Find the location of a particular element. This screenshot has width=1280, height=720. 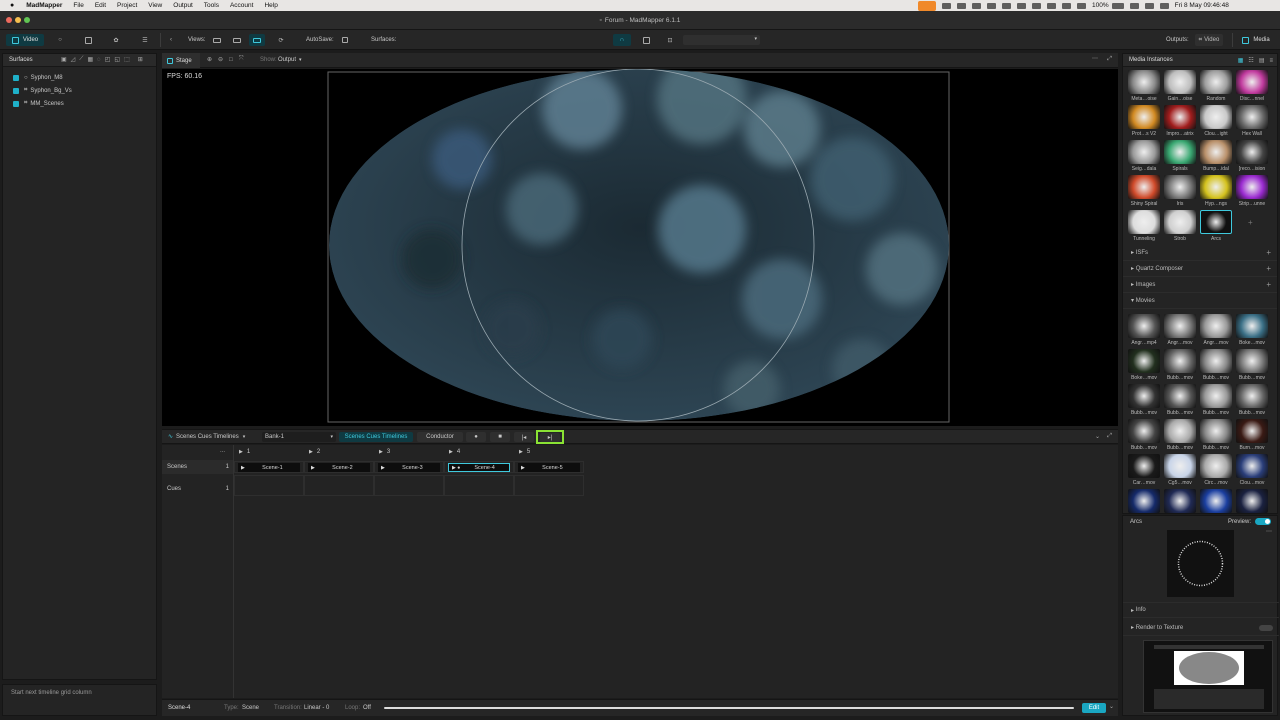

autosave-toggle is located at coordinates (345, 40).